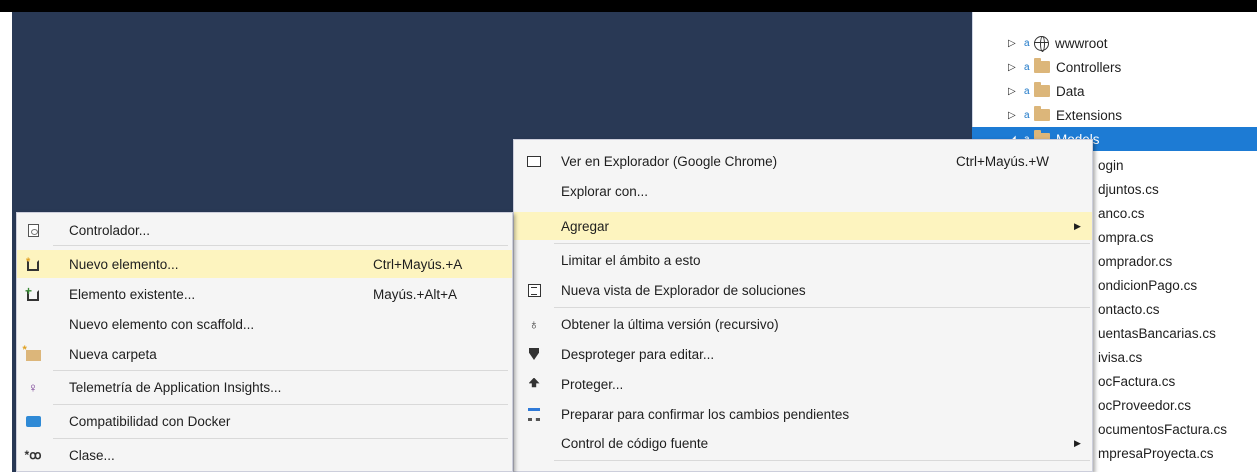 The width and height of the screenshot is (1257, 472). I want to click on tree-file: ocFactura.cs, so click(1177, 381).